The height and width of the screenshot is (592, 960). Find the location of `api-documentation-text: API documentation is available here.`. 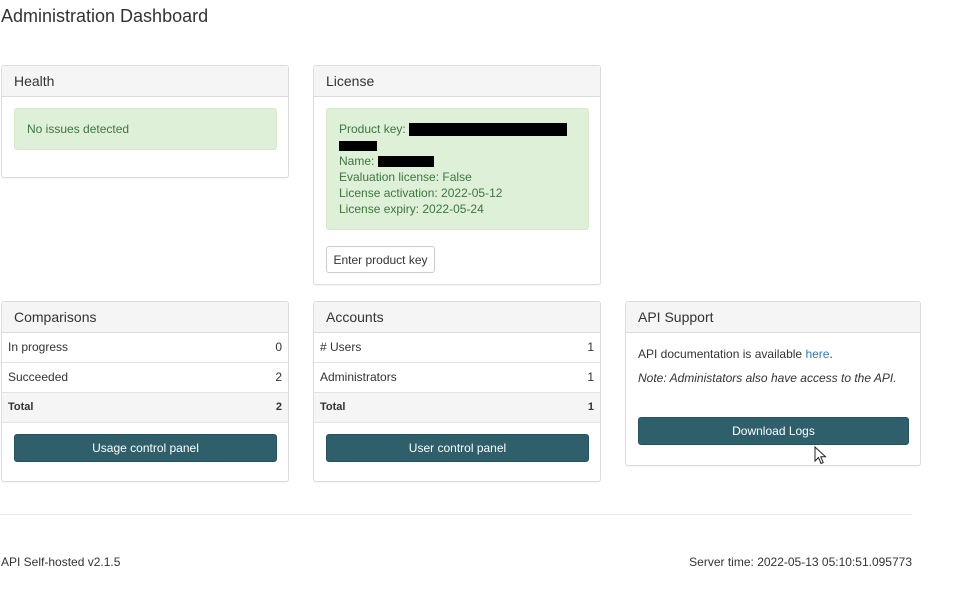

api-documentation-text: API documentation is available here. is located at coordinates (735, 354).